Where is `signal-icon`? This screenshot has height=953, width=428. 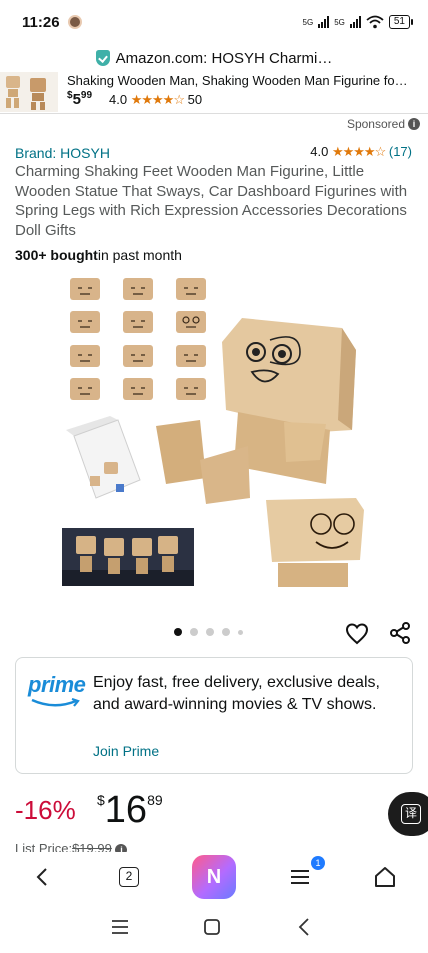
signal-icon is located at coordinates (324, 22).